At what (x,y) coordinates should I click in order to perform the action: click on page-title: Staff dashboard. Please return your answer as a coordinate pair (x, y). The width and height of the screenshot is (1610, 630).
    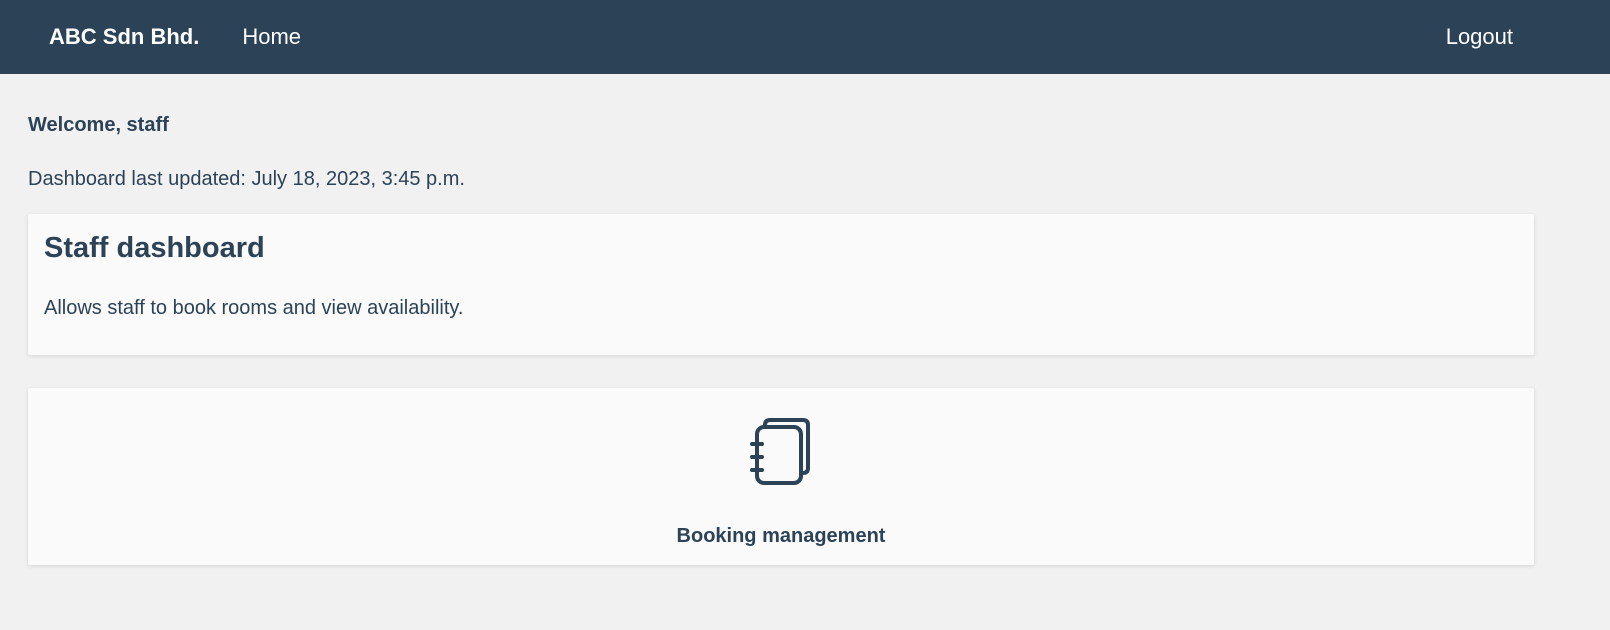
    Looking at the image, I should click on (154, 248).